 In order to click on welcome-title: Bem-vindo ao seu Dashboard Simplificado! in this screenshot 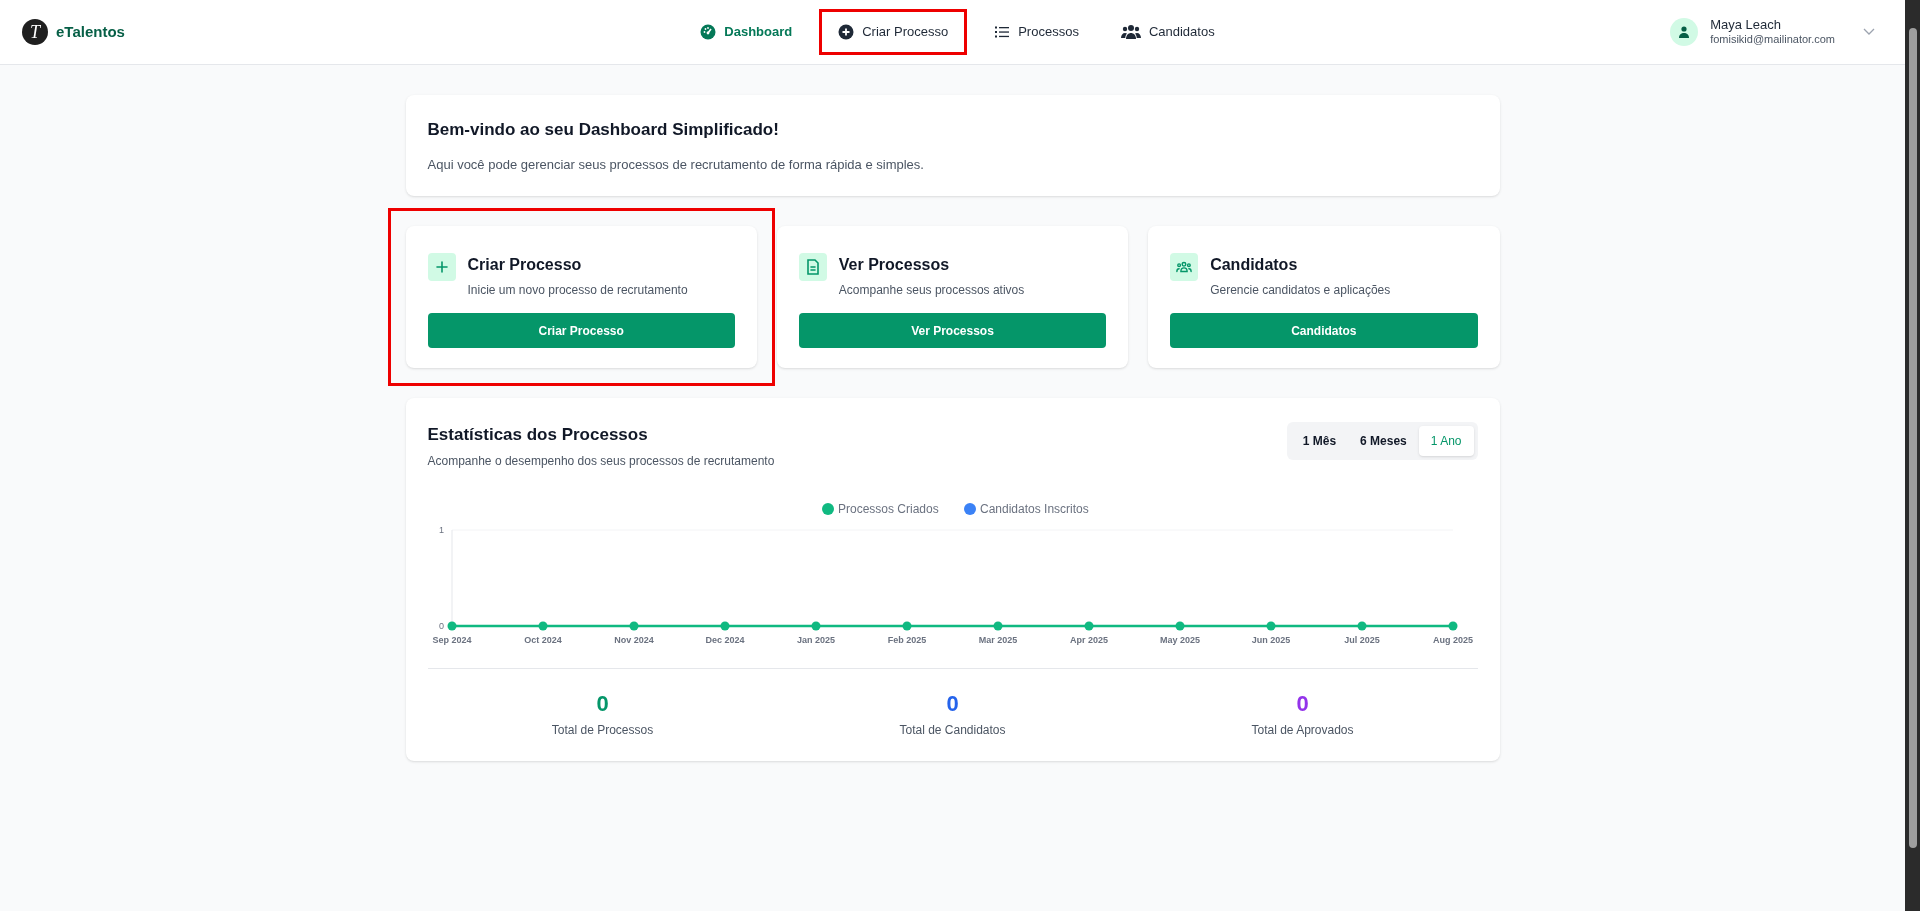, I will do `click(603, 130)`.